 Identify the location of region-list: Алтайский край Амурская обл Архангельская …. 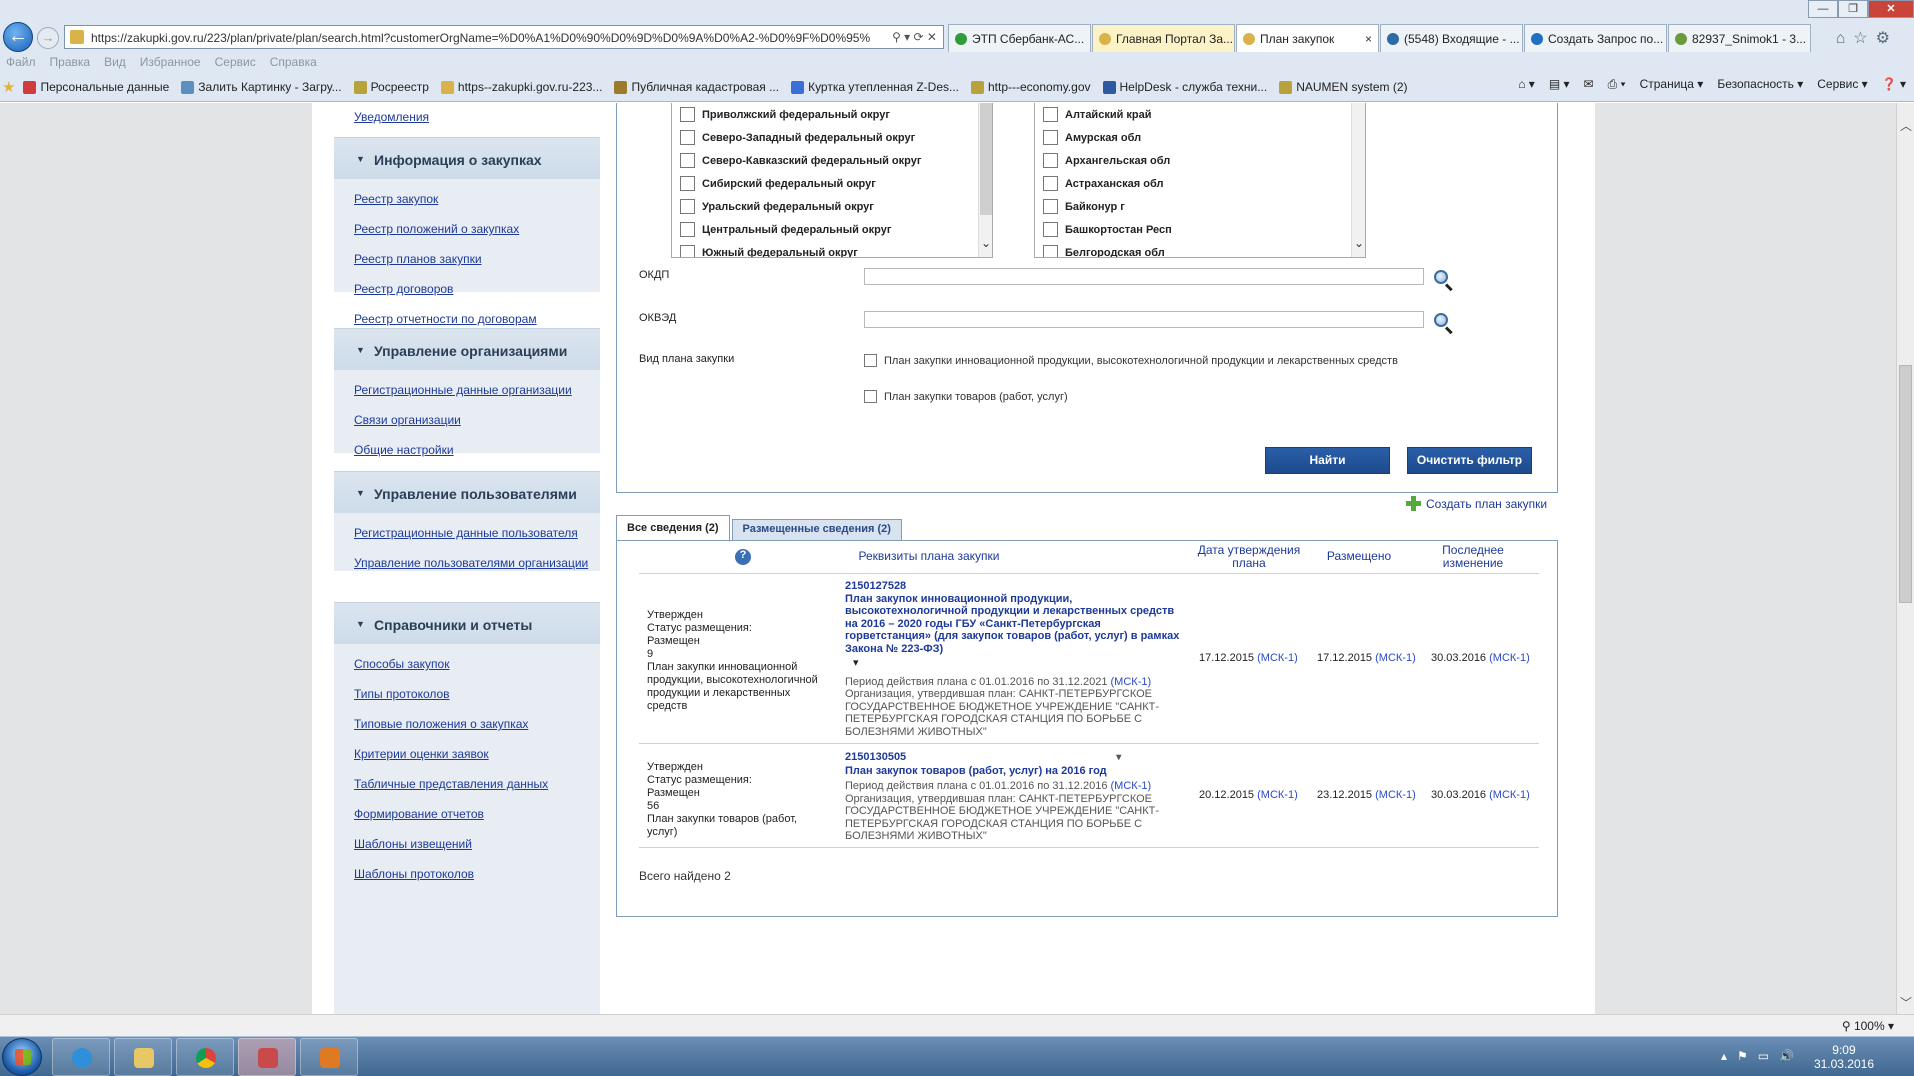
(1200, 180).